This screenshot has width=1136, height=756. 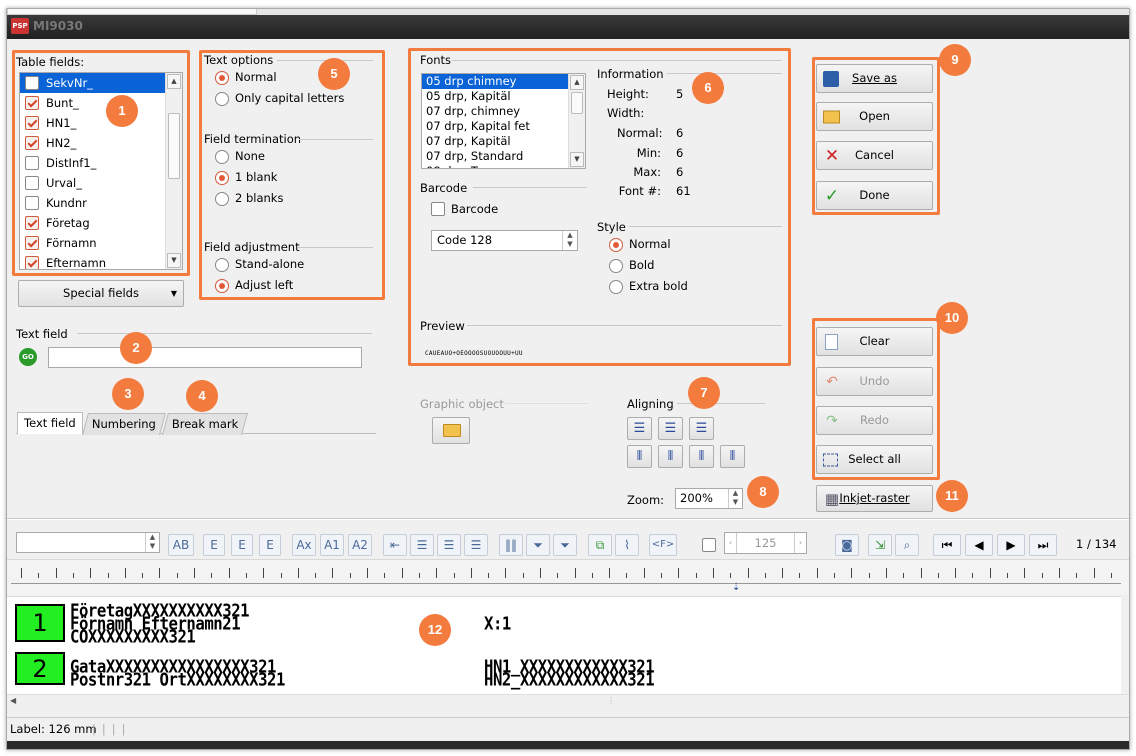 I want to click on zoom-input: 200% ▲ ▼, so click(x=709, y=498).